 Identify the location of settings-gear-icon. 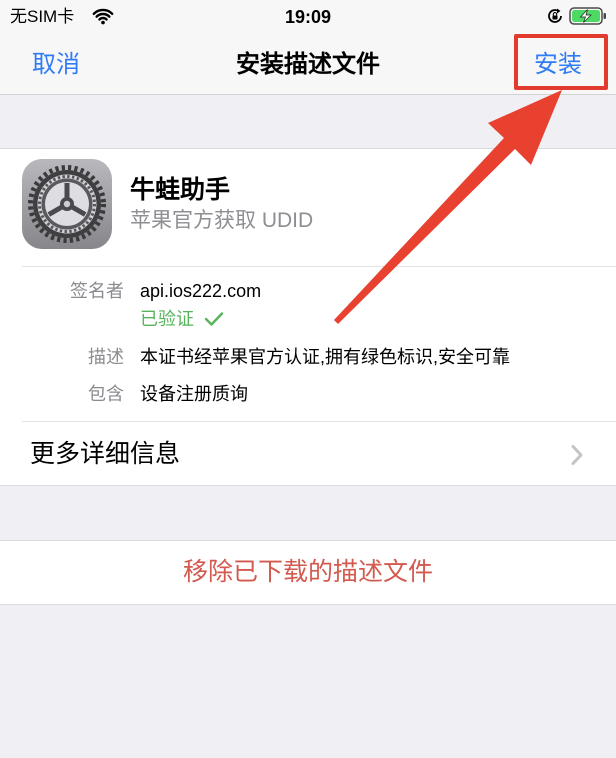
(67, 204).